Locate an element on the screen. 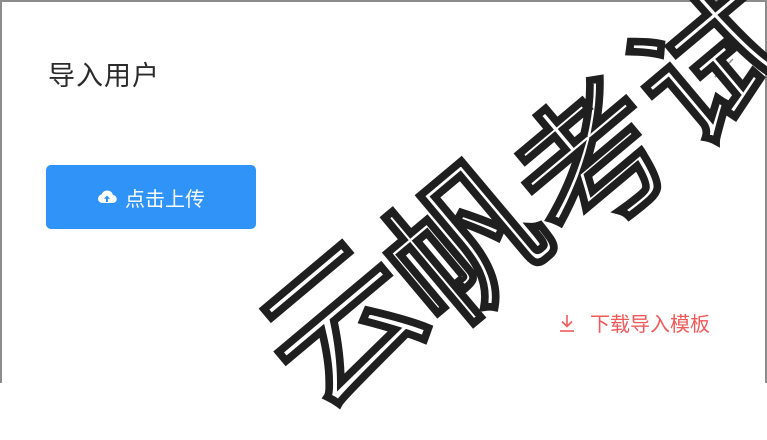 This screenshot has width=767, height=440. download-link-label: 下载导入模板 is located at coordinates (650, 324).